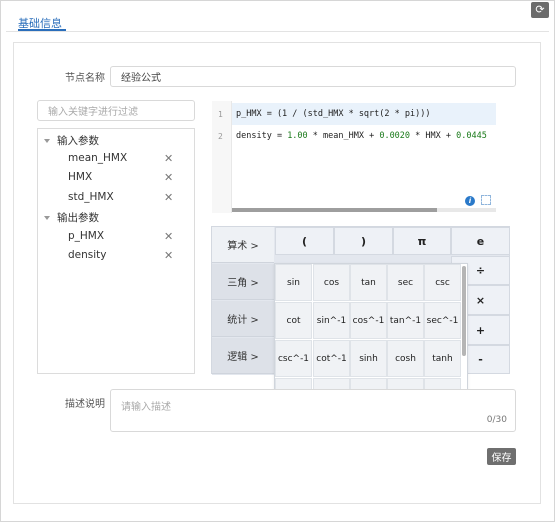 The height and width of the screenshot is (522, 555). I want to click on category-logic: 逻辑 >, so click(243, 356).